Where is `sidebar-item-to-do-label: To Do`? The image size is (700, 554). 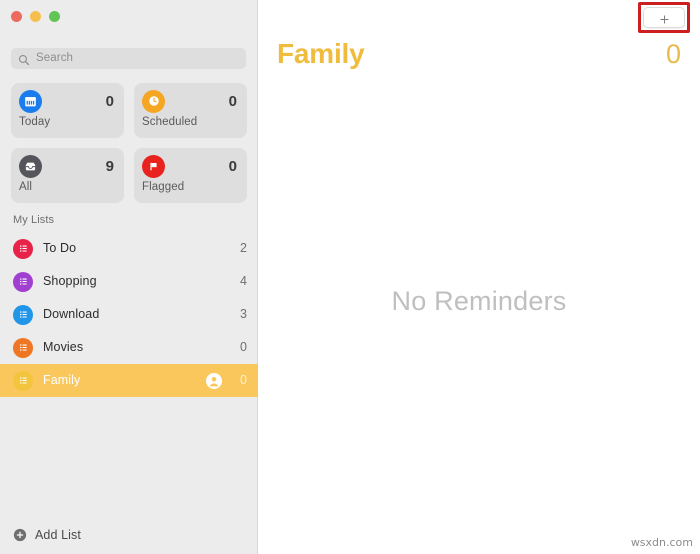 sidebar-item-to-do-label: To Do is located at coordinates (60, 248).